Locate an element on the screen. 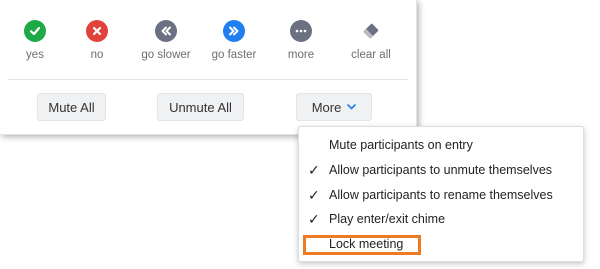  chevron-down-icon is located at coordinates (352, 107).